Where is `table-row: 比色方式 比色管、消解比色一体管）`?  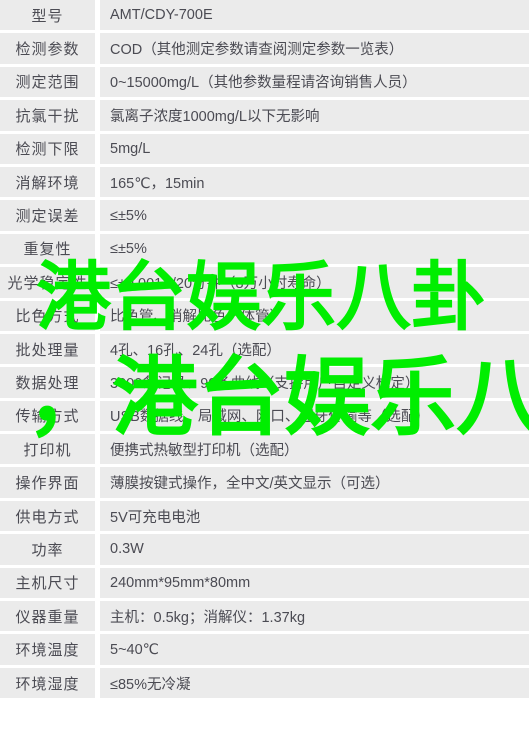
table-row: 比色方式 比色管、消解比色一体管） is located at coordinates (264, 317).